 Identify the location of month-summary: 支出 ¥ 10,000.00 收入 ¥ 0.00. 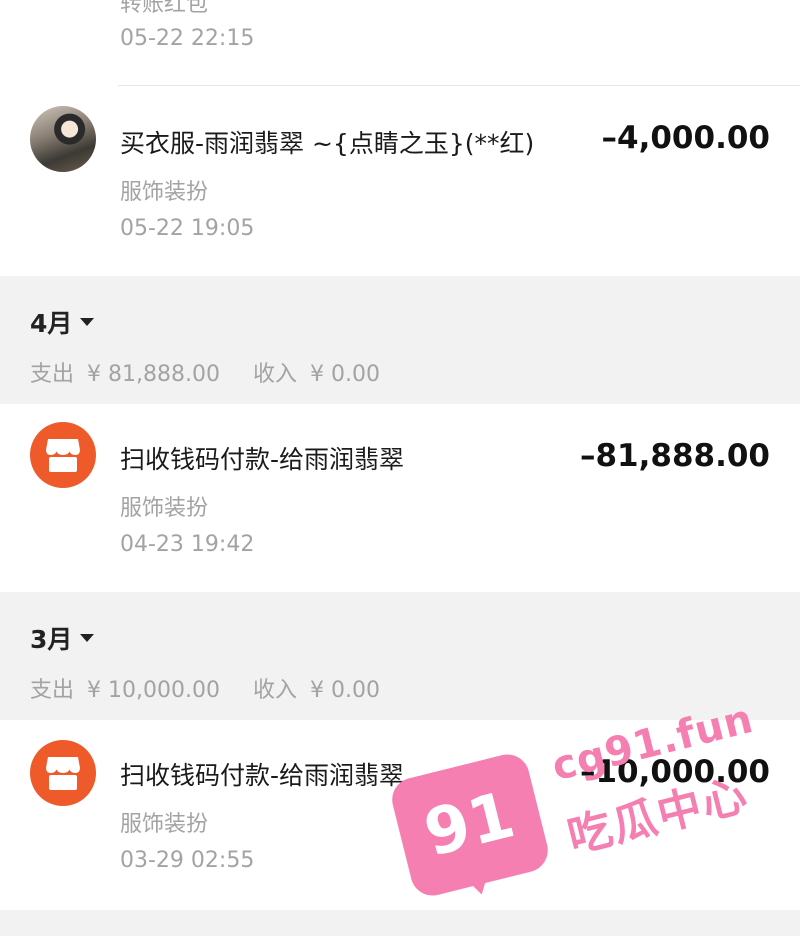
(208, 688).